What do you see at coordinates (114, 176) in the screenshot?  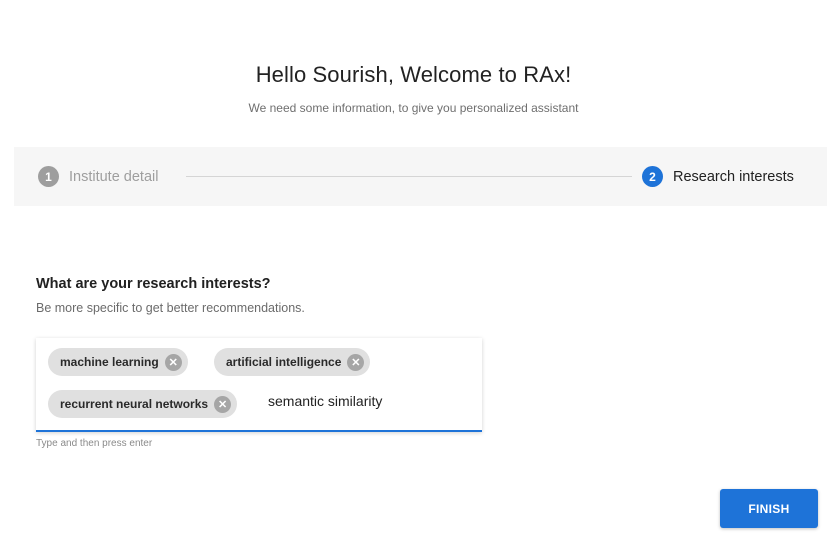 I see `step-label: Institute detail` at bounding box center [114, 176].